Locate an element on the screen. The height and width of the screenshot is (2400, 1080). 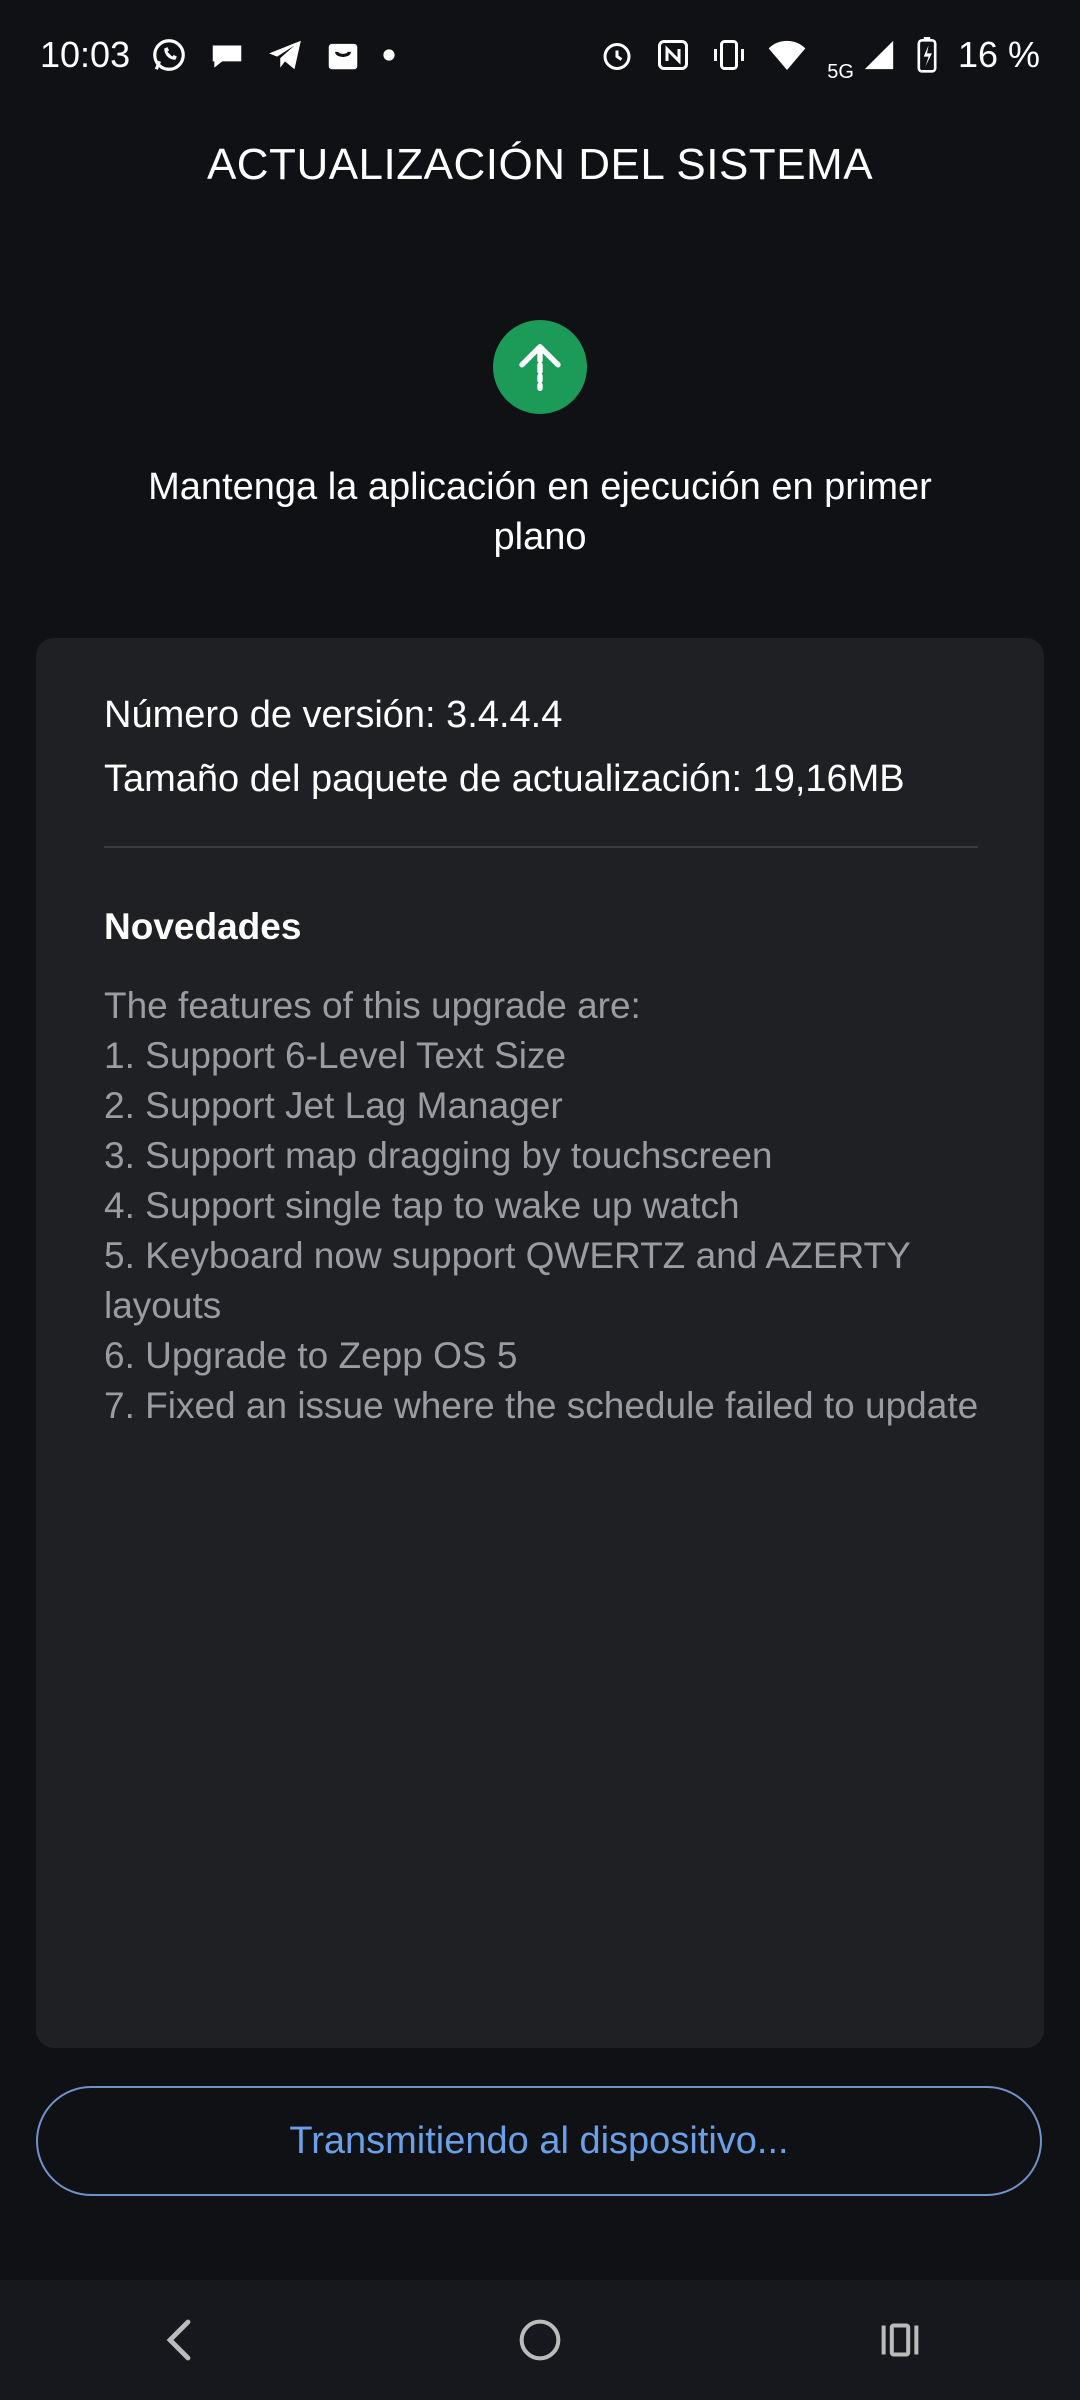
status-bar-left: 10:03 is located at coordinates (218, 55).